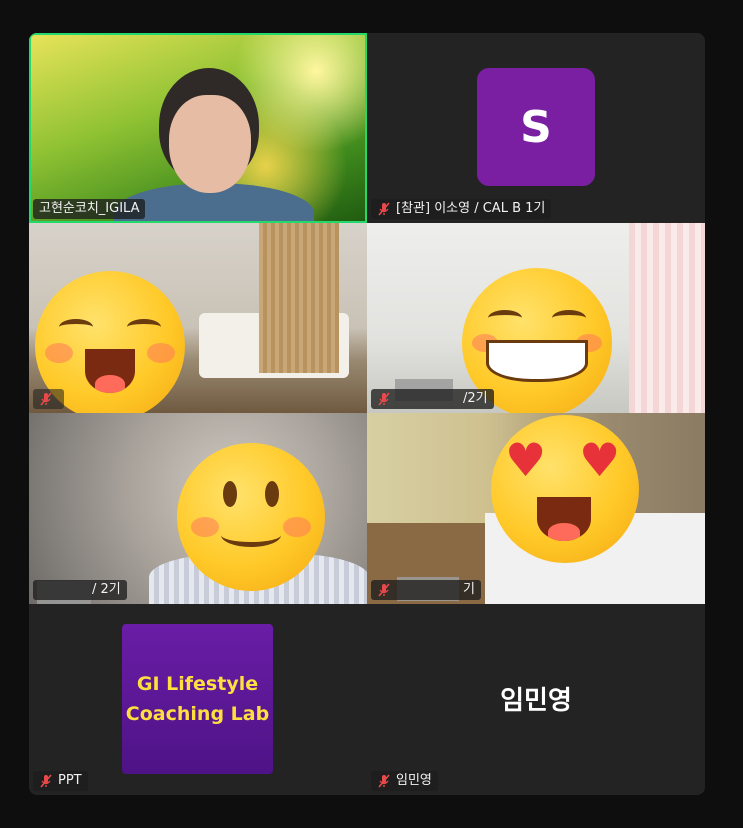 This screenshot has height=828, width=743. I want to click on participant-name-tag, so click(48, 399).